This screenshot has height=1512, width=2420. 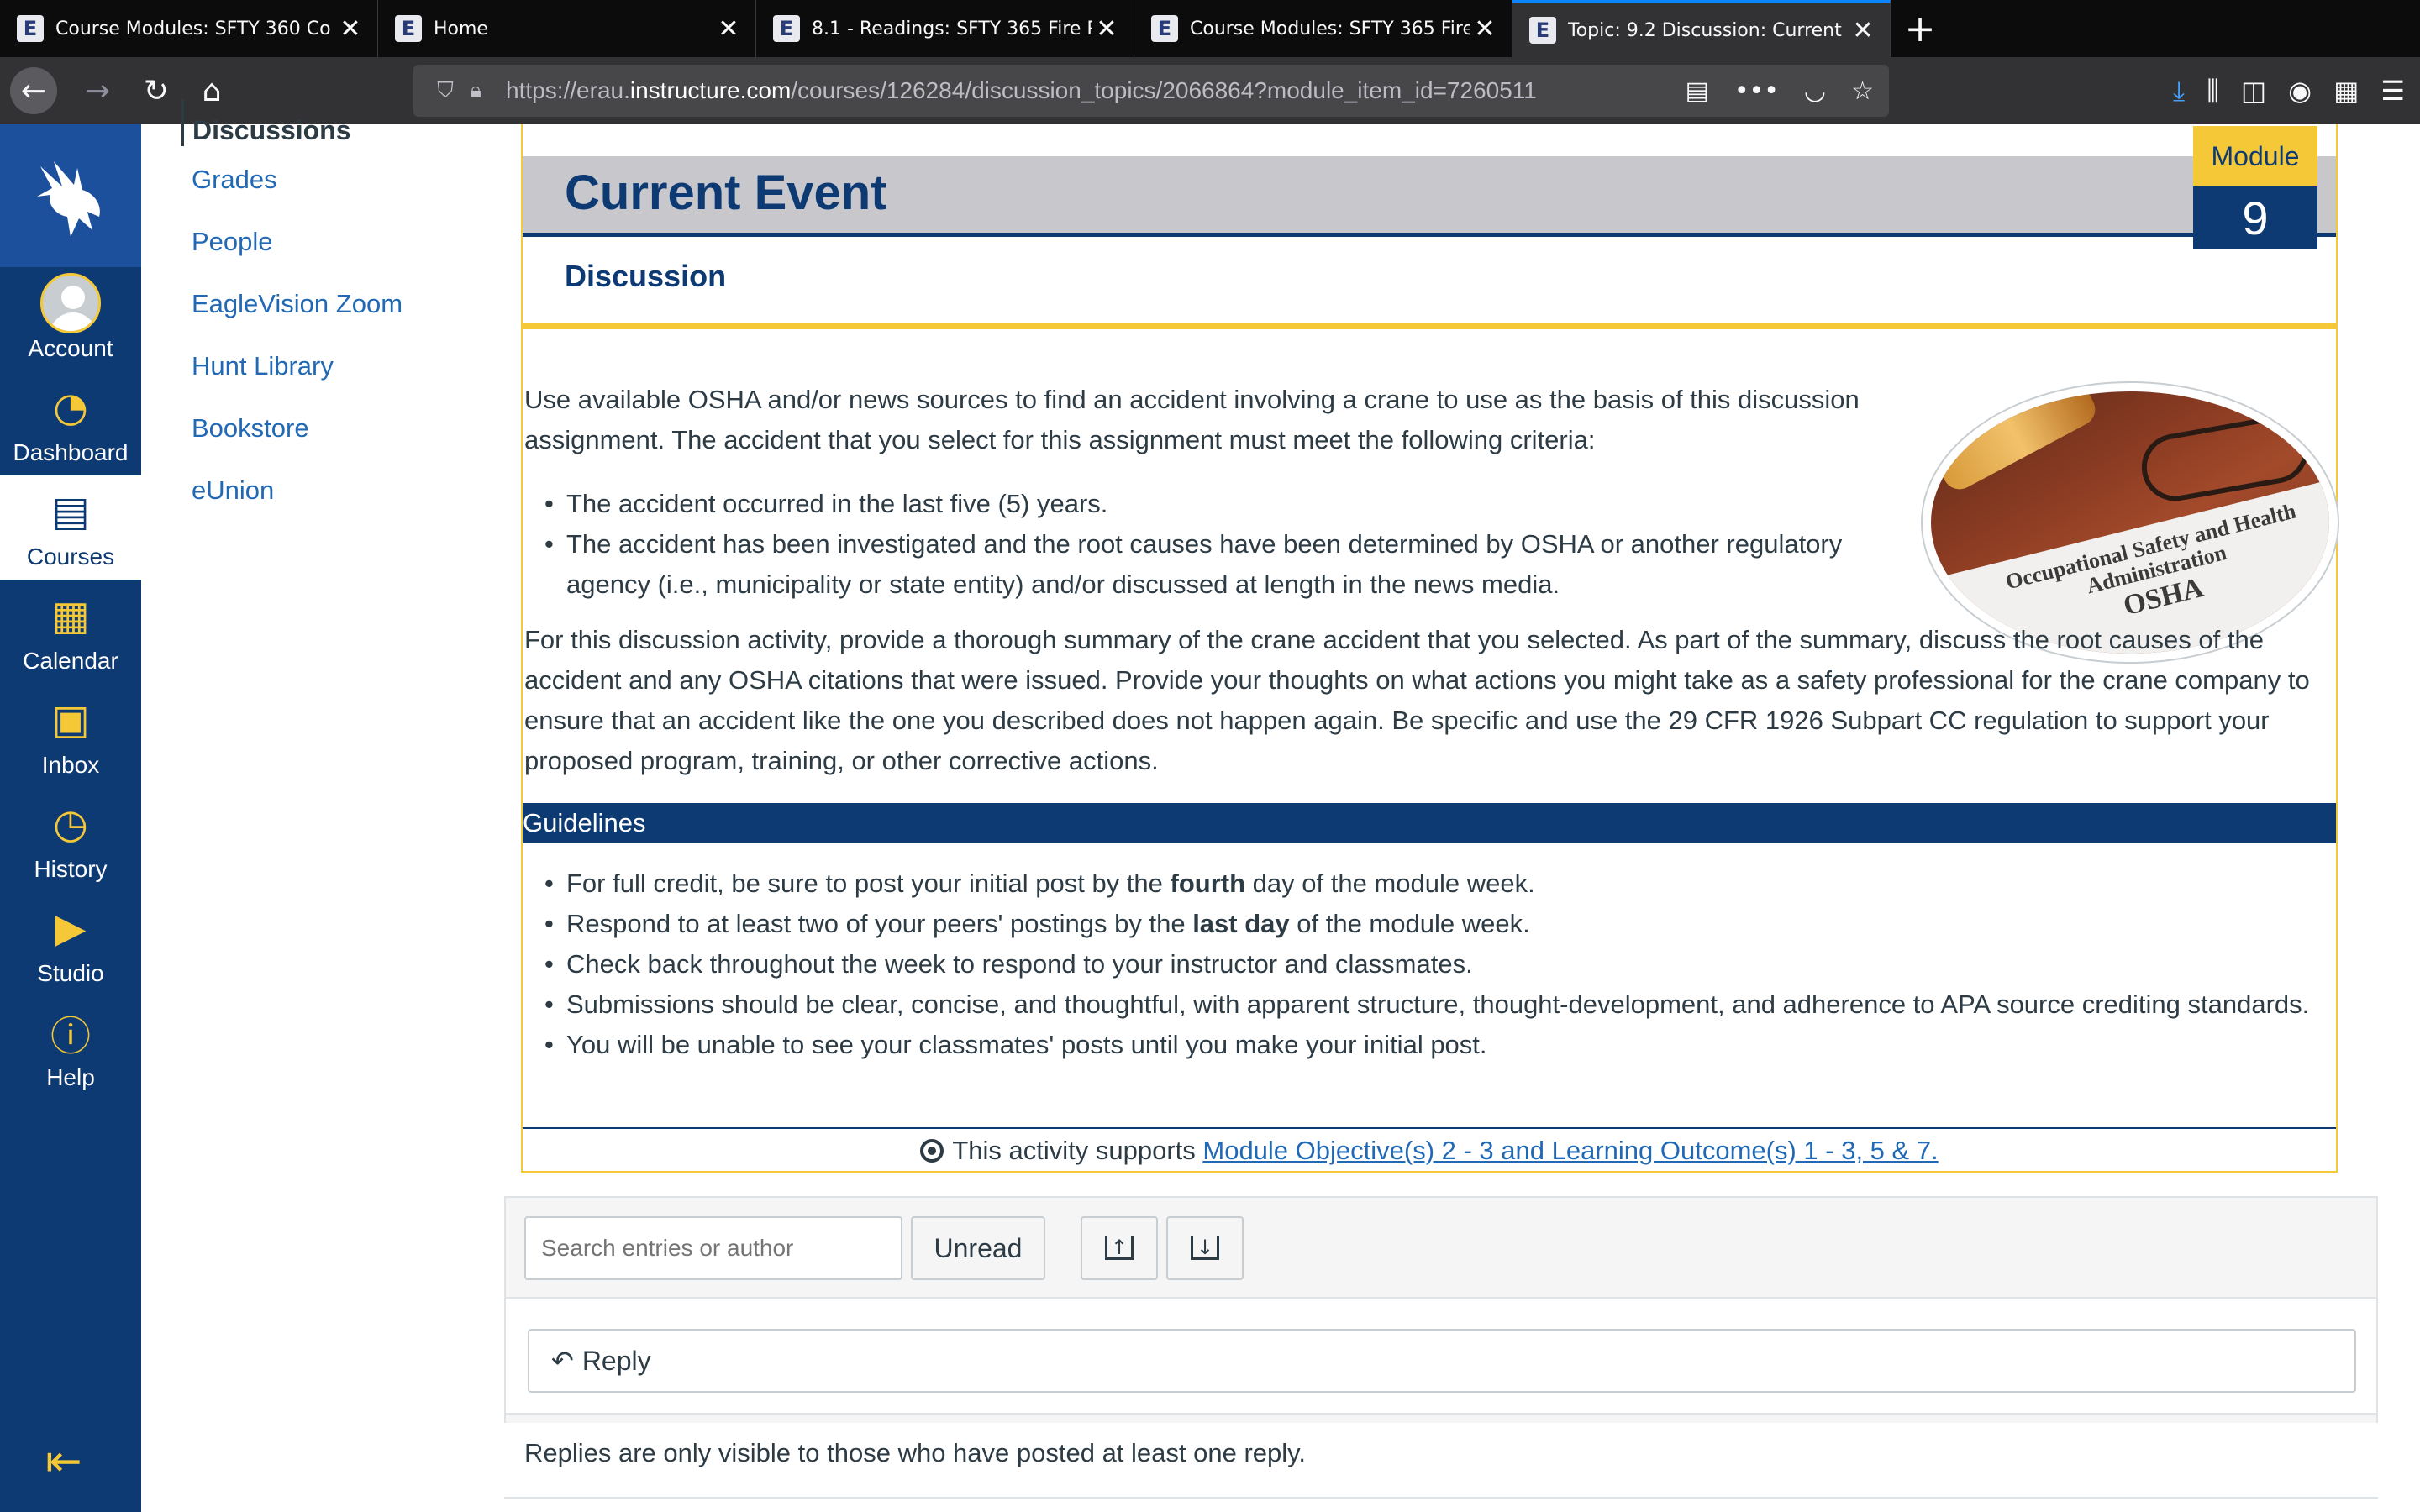 I want to click on guidelines-heading: Guidelines, so click(x=1429, y=823).